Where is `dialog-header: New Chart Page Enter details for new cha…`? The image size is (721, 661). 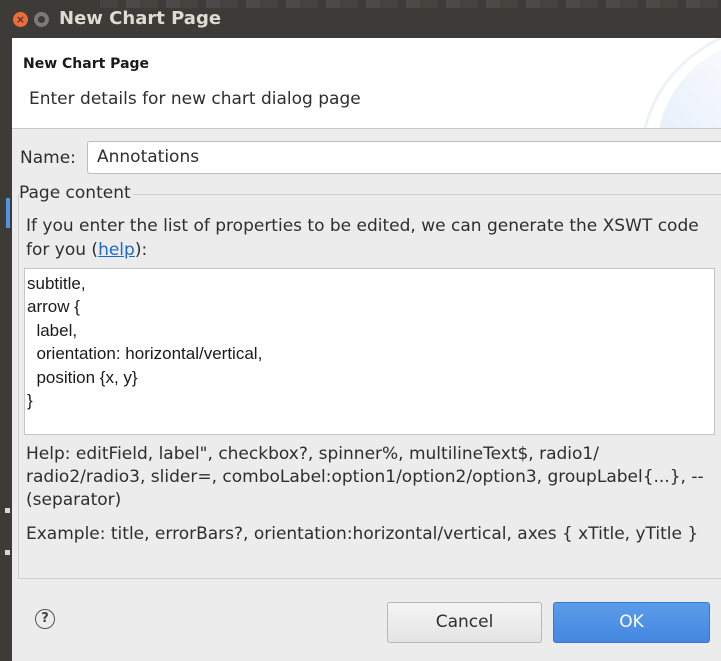
dialog-header: New Chart Page Enter details for new cha… is located at coordinates (366, 83).